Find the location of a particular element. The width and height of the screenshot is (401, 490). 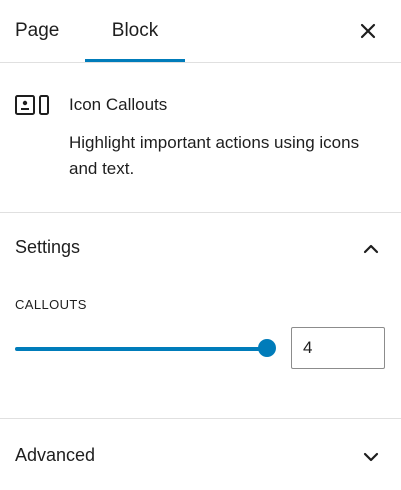

callouts-number-input is located at coordinates (338, 348).